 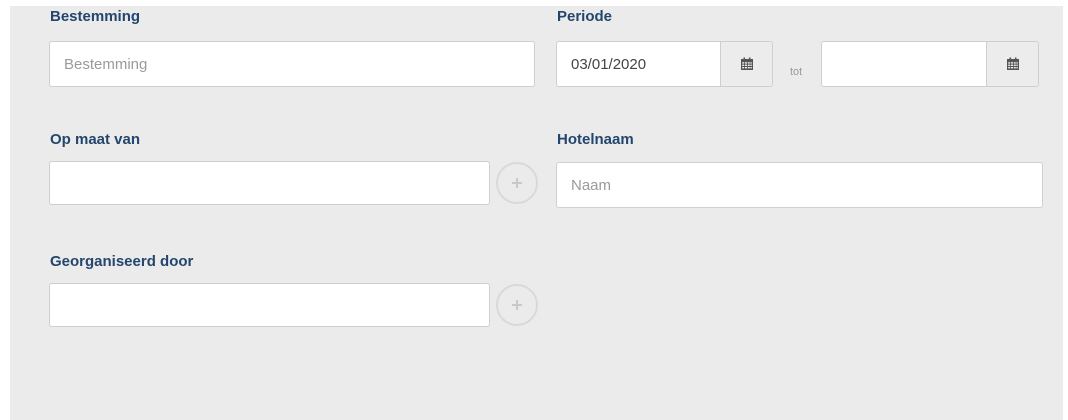 I want to click on georganiseerd-door-add-button, so click(x=517, y=305).